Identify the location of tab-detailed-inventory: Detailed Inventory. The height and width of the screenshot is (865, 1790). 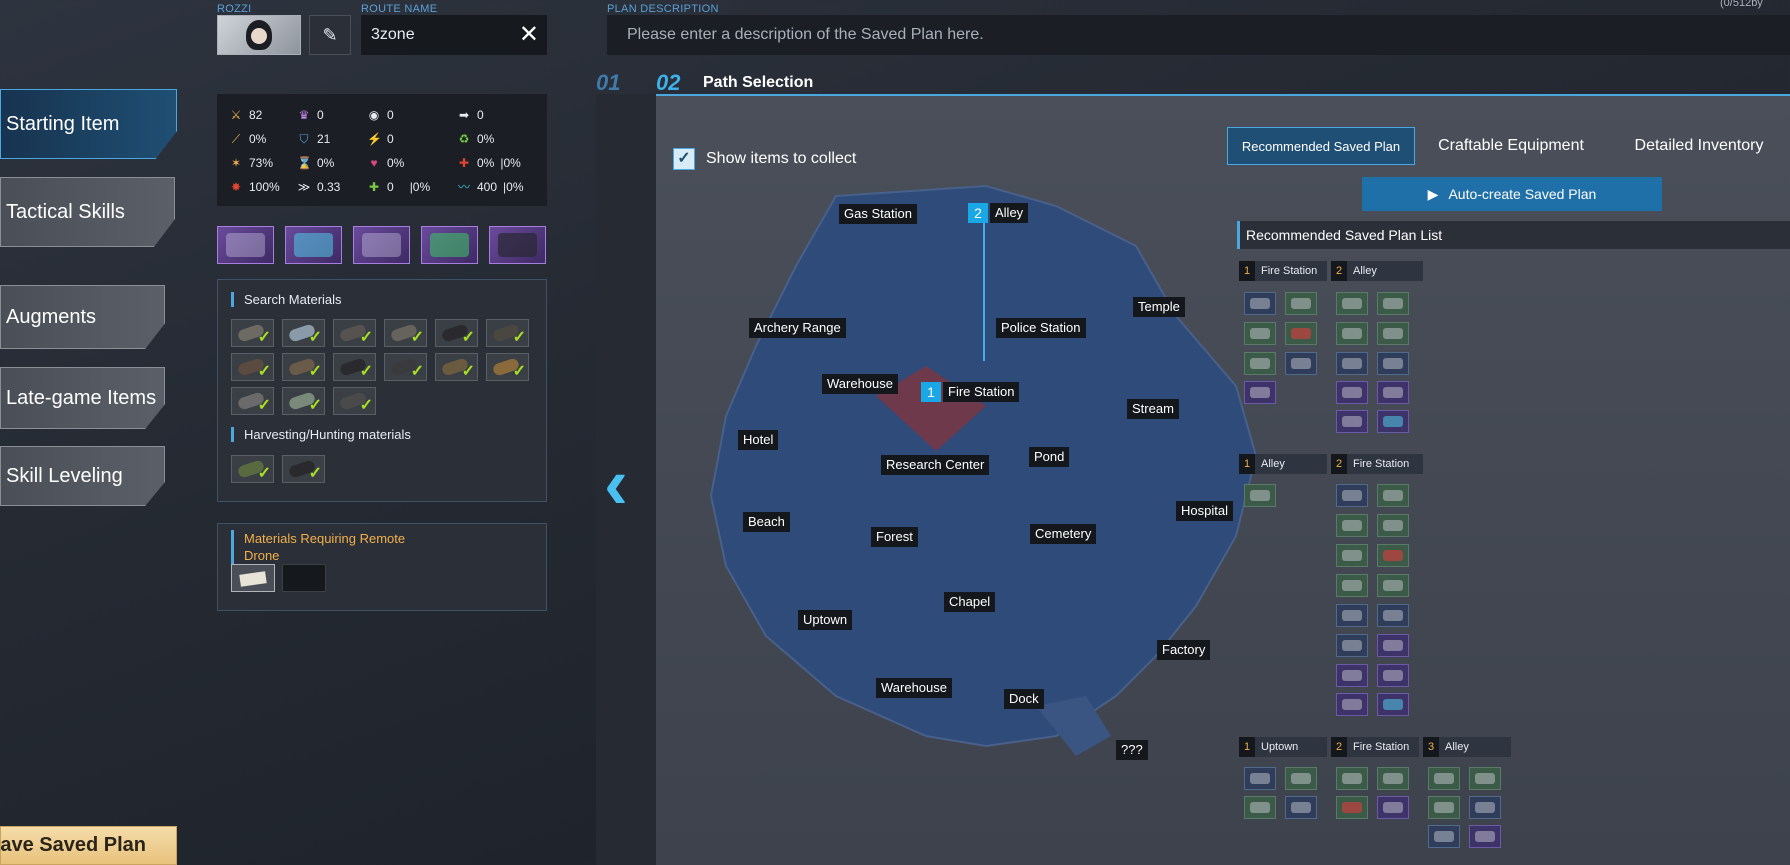
(1699, 146).